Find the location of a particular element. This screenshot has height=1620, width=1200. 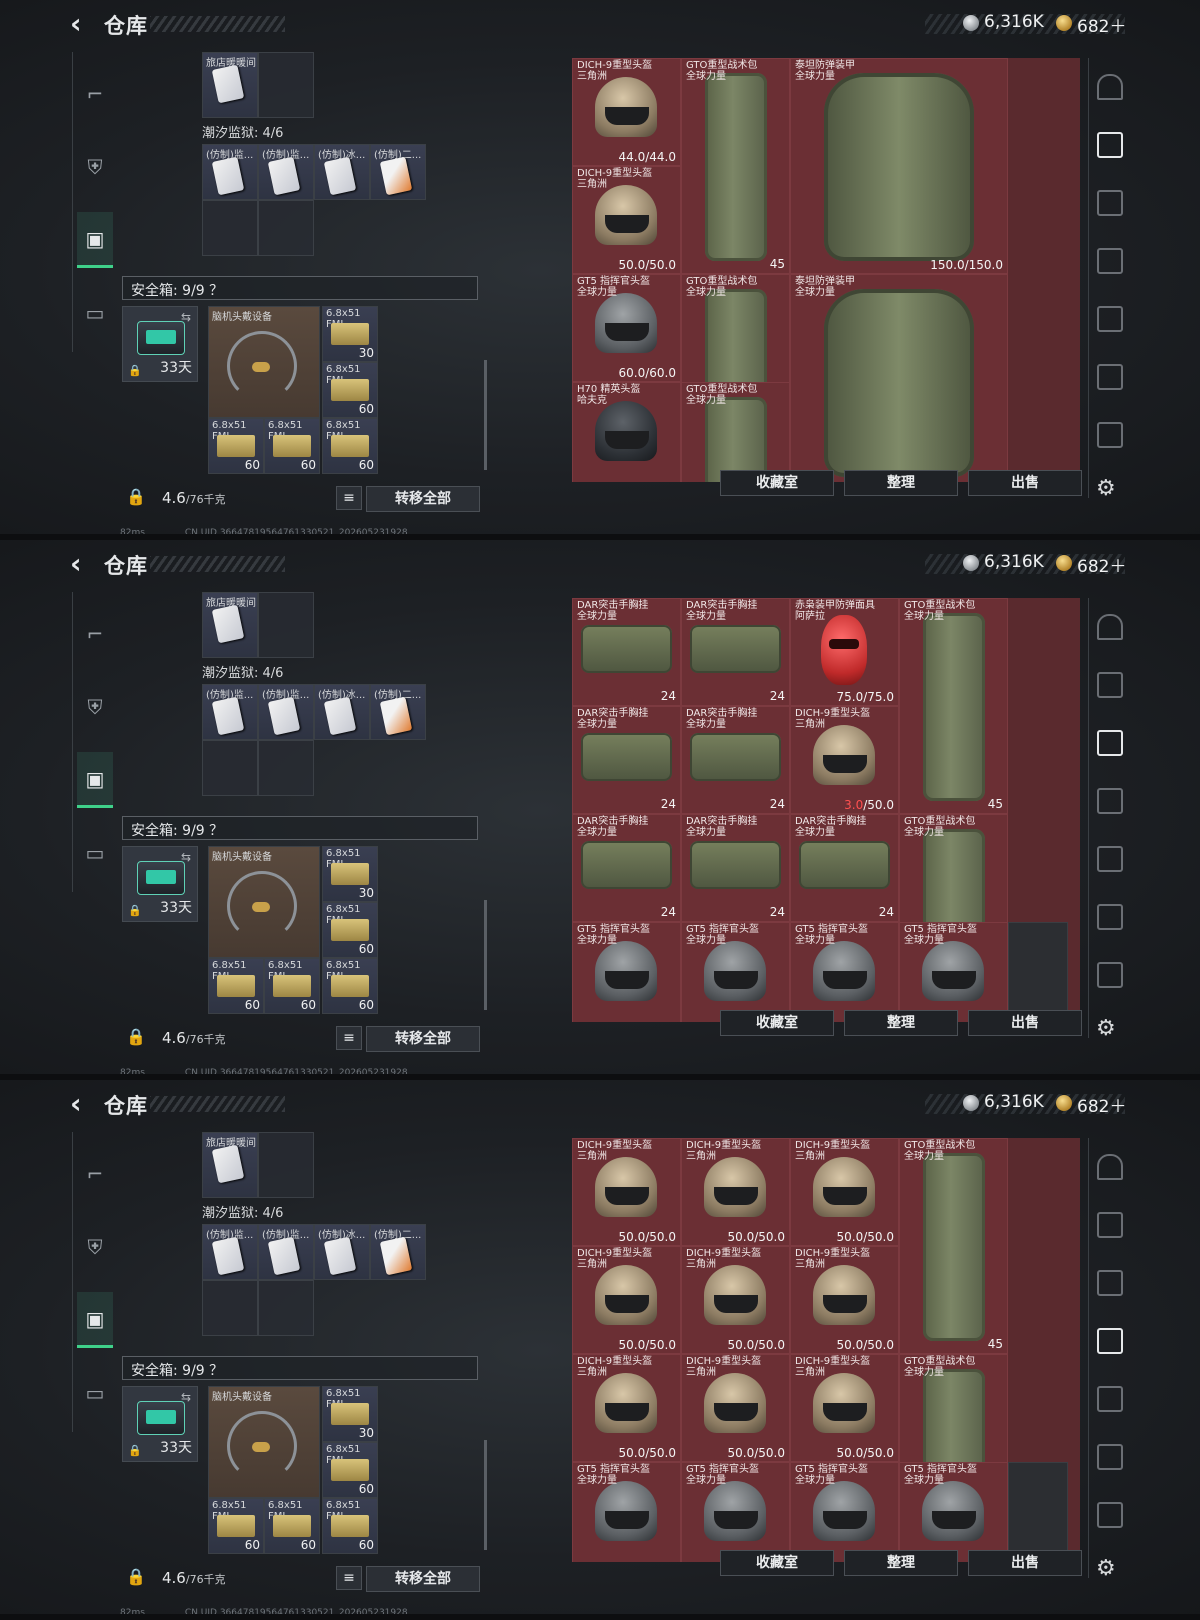

sell-button: 出售 is located at coordinates (1025, 1023).